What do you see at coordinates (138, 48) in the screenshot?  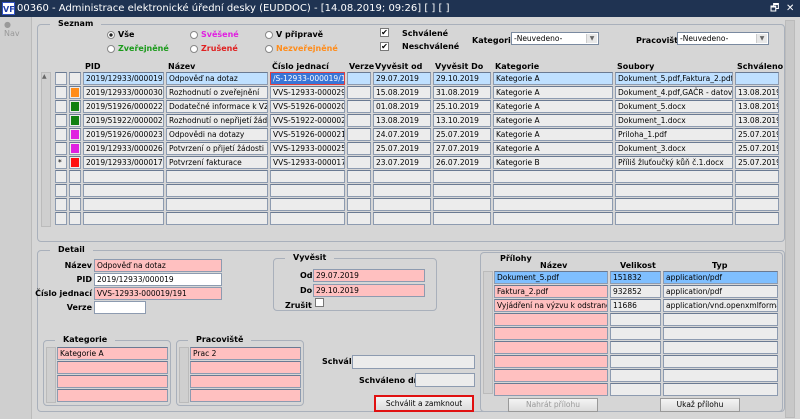 I see `radio-3: Zveřejněné` at bounding box center [138, 48].